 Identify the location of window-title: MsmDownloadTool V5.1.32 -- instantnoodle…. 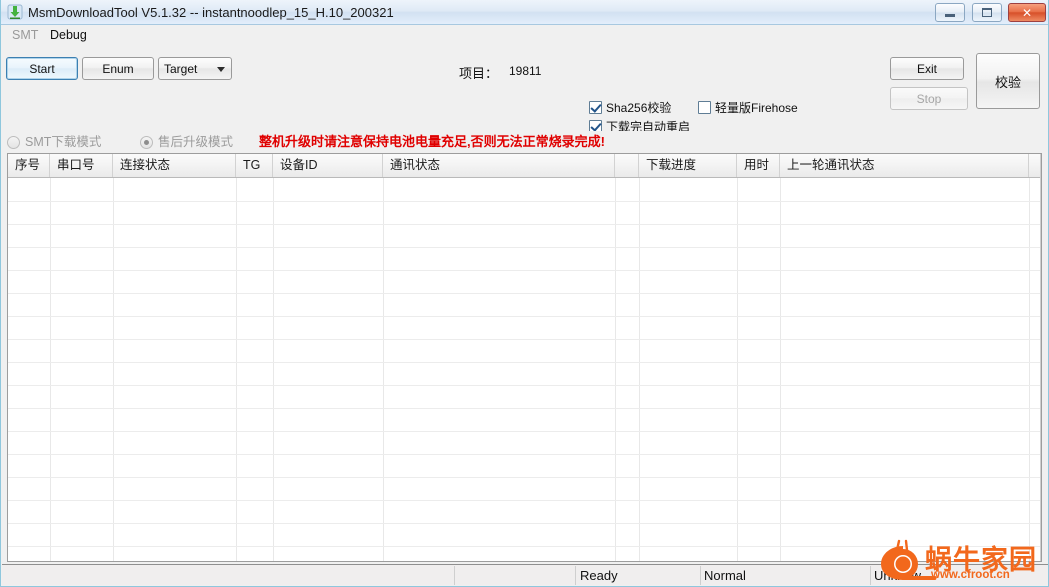
(211, 12).